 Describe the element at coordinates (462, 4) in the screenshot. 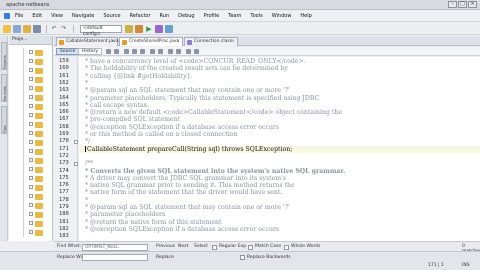

I see `maximize-icon: □` at that location.